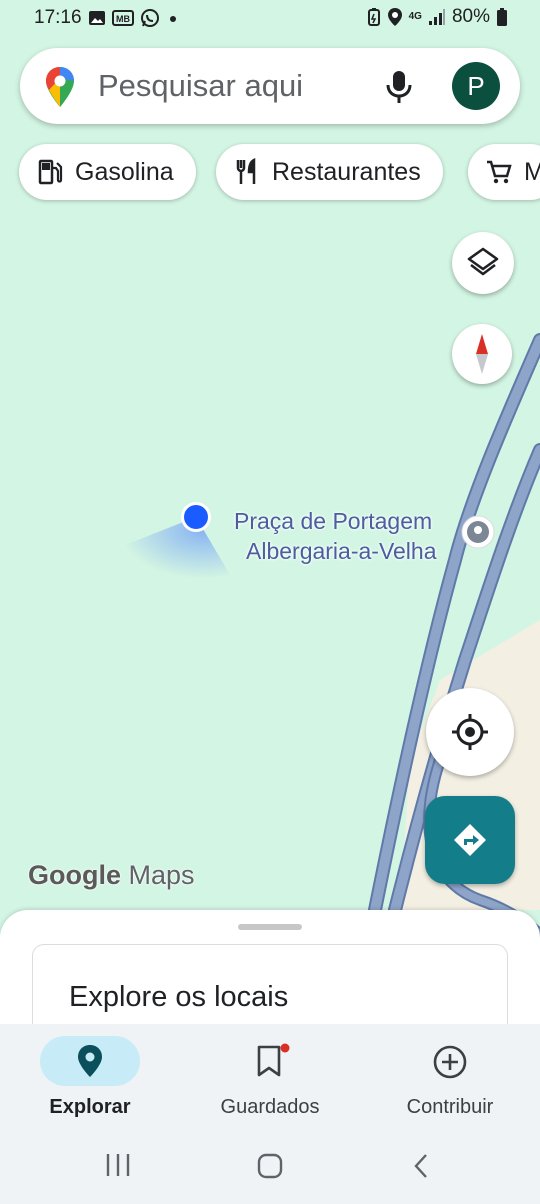  I want to click on bookmark-icon, so click(273, 1060).